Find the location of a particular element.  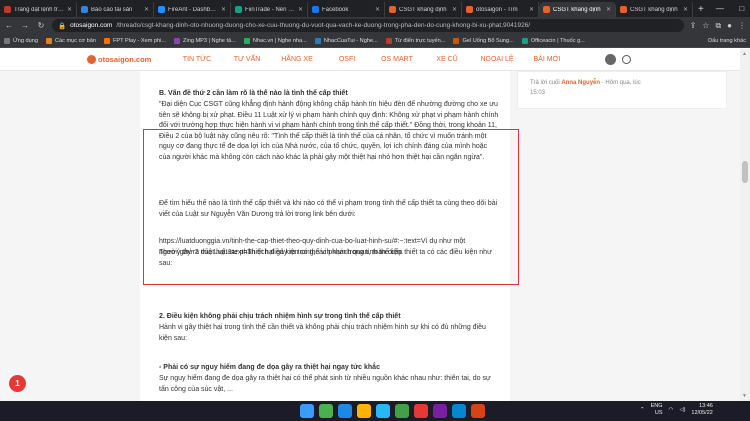

reply-user: Anna Nguyễn is located at coordinates (580, 83).